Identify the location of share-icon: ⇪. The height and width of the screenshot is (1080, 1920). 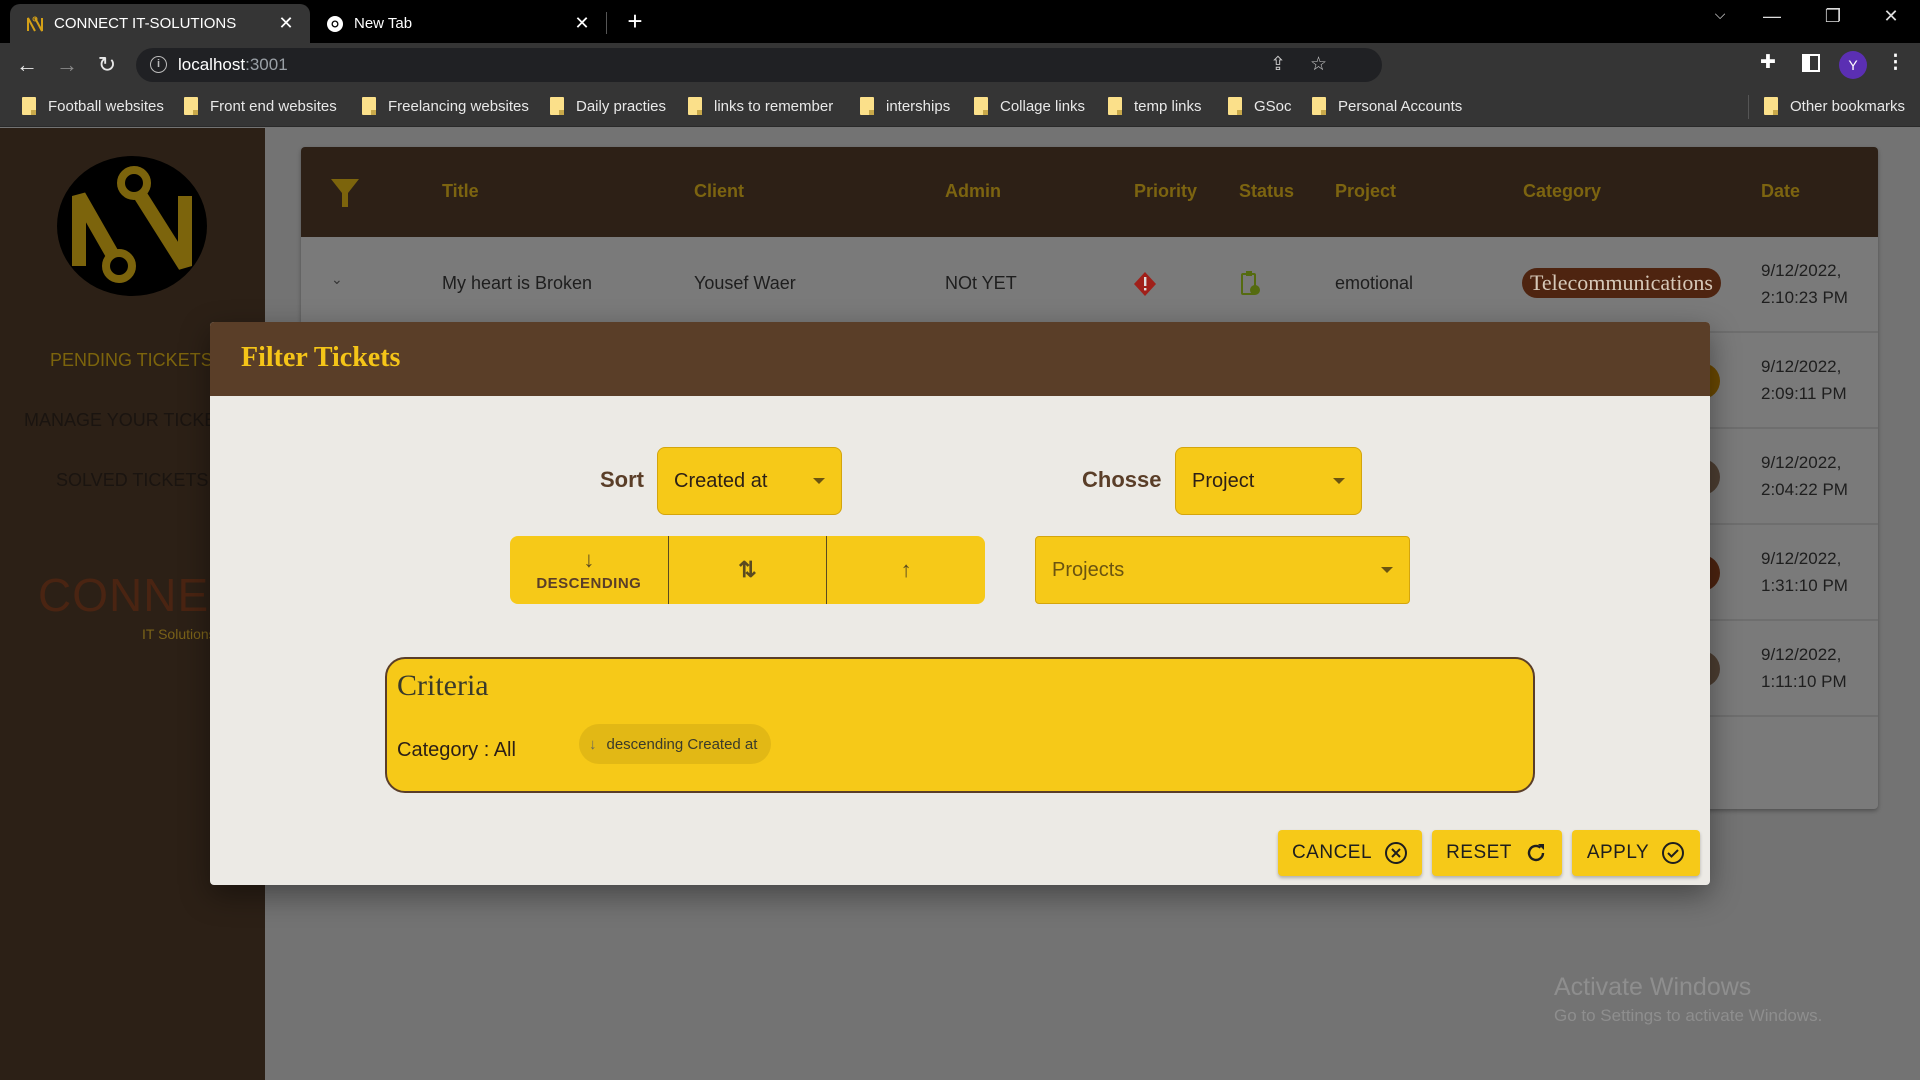
(1278, 64).